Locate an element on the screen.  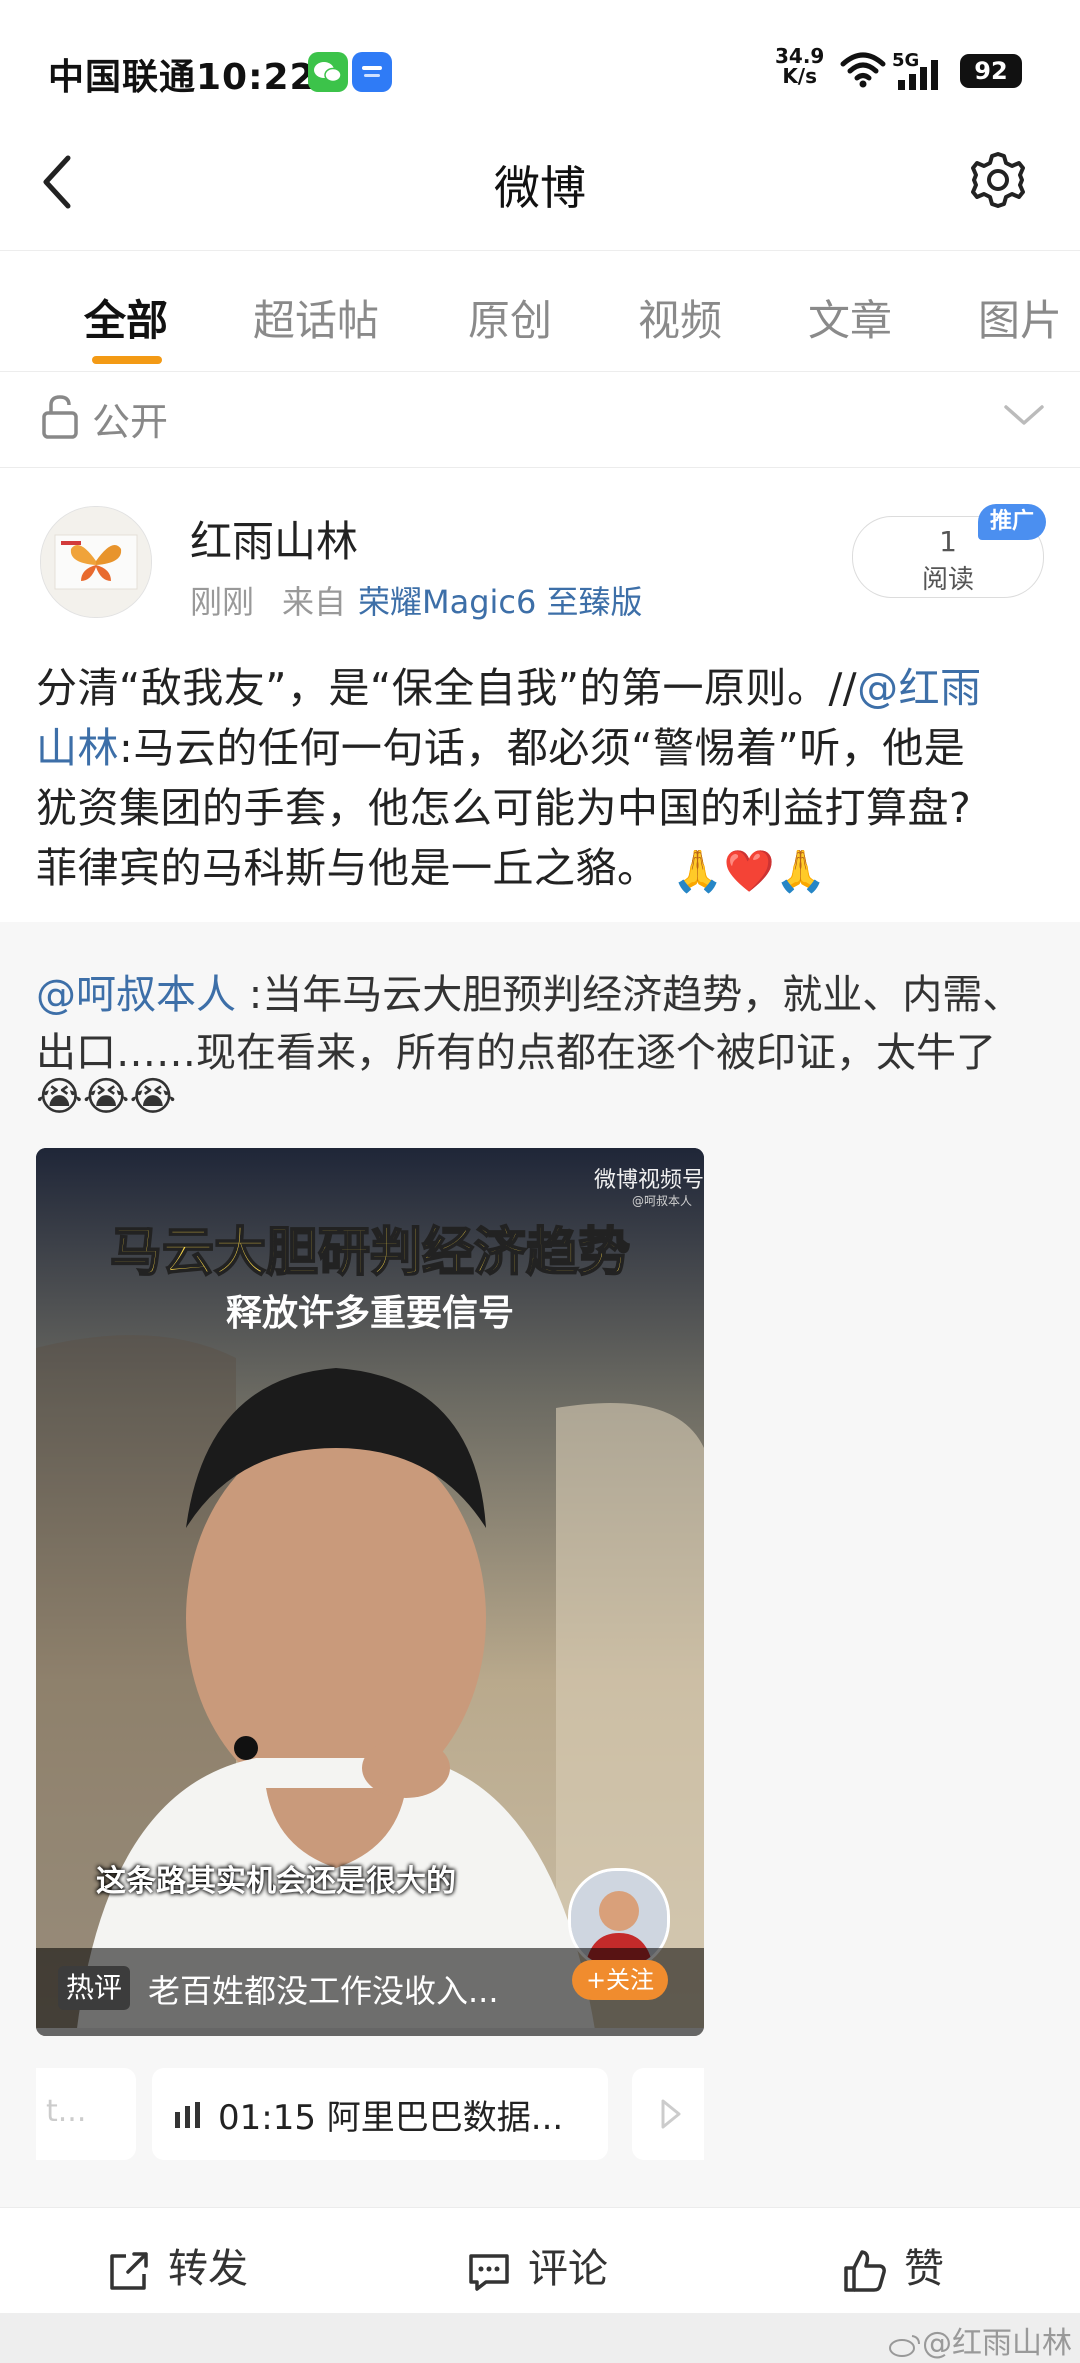
play-icon is located at coordinates (671, 2114).